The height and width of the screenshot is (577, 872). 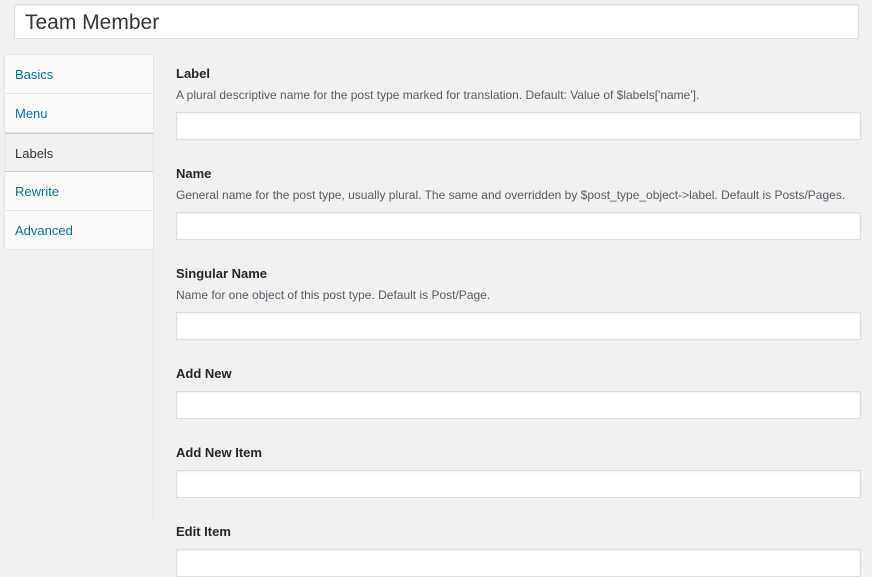 I want to click on tab-advanced: Advanced, so click(x=79, y=230).